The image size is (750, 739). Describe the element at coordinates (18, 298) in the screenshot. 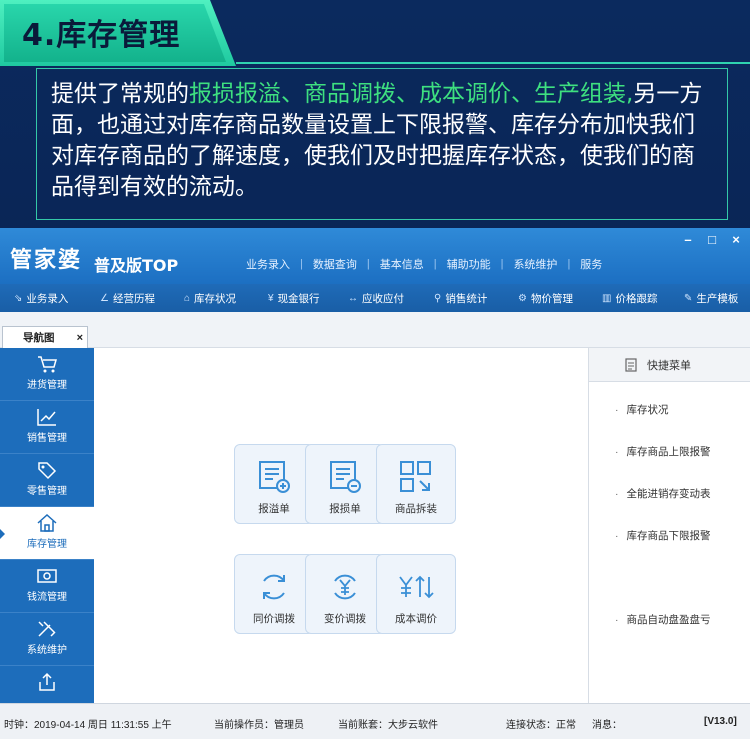

I see `entry-icon: ⇘` at that location.